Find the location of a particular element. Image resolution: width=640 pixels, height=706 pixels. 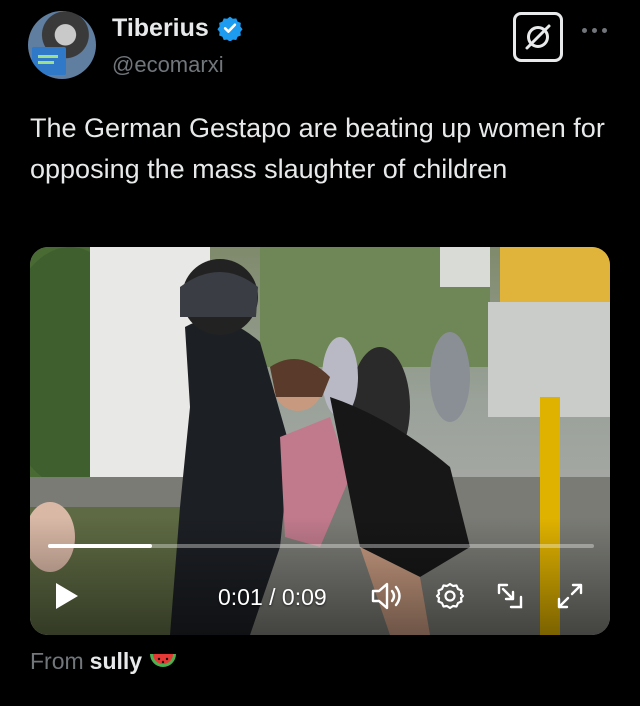

author-name-row: Tiberius is located at coordinates (177, 28).